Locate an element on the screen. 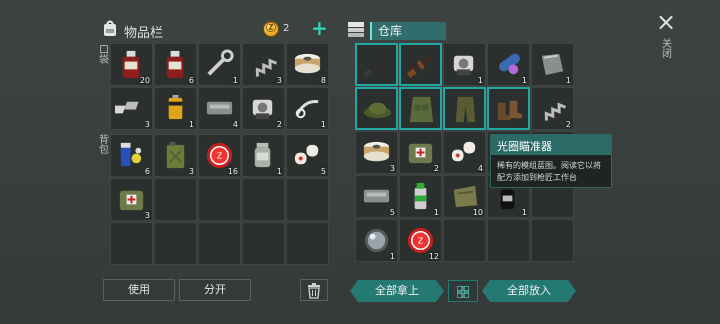 The width and height of the screenshot is (720, 324). item-slot-lens: 1 is located at coordinates (376, 240).